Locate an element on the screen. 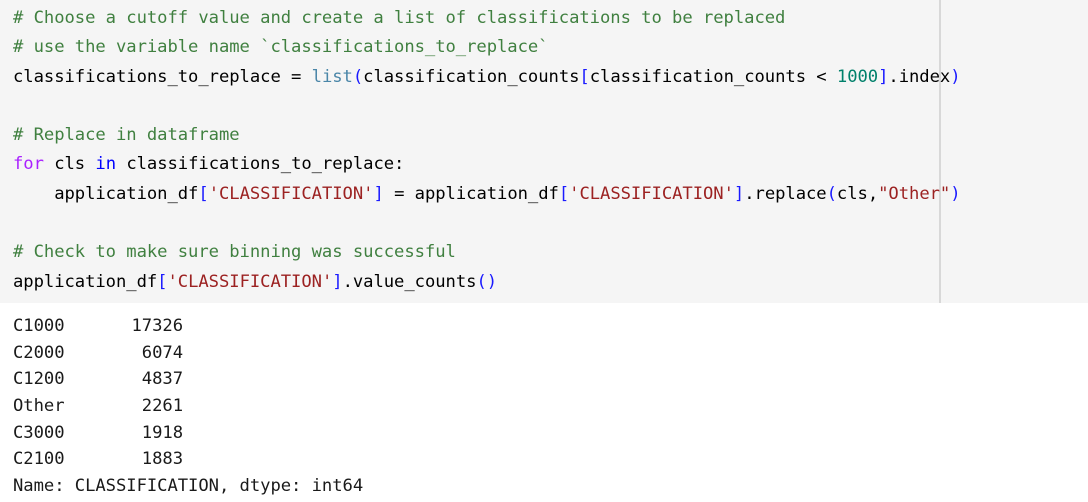 This screenshot has width=1088, height=502. code-token-plain: .value_counts is located at coordinates (409, 281).